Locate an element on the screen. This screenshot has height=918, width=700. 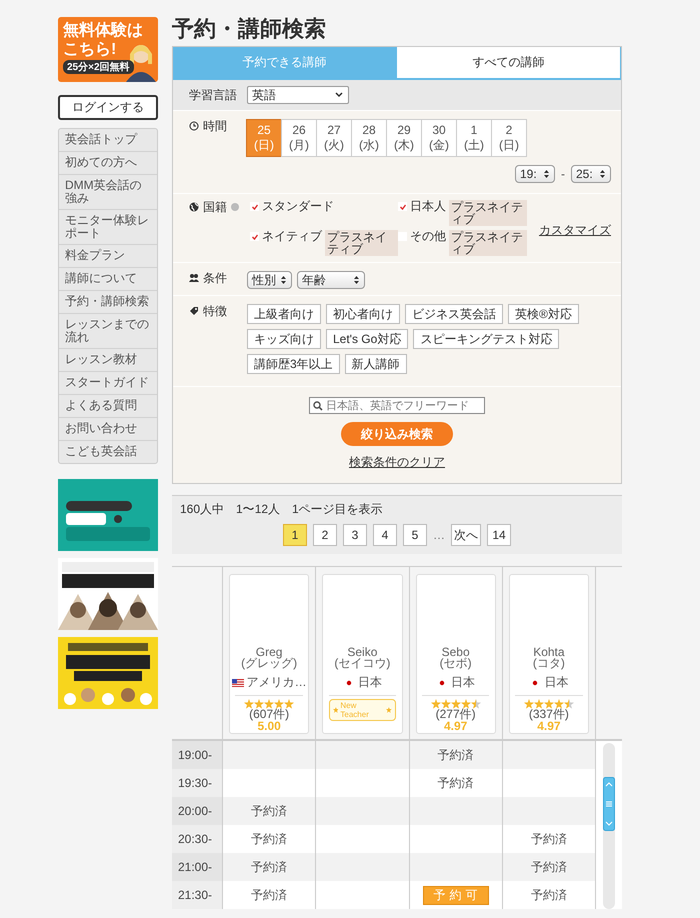
info-icon is located at coordinates (235, 207).